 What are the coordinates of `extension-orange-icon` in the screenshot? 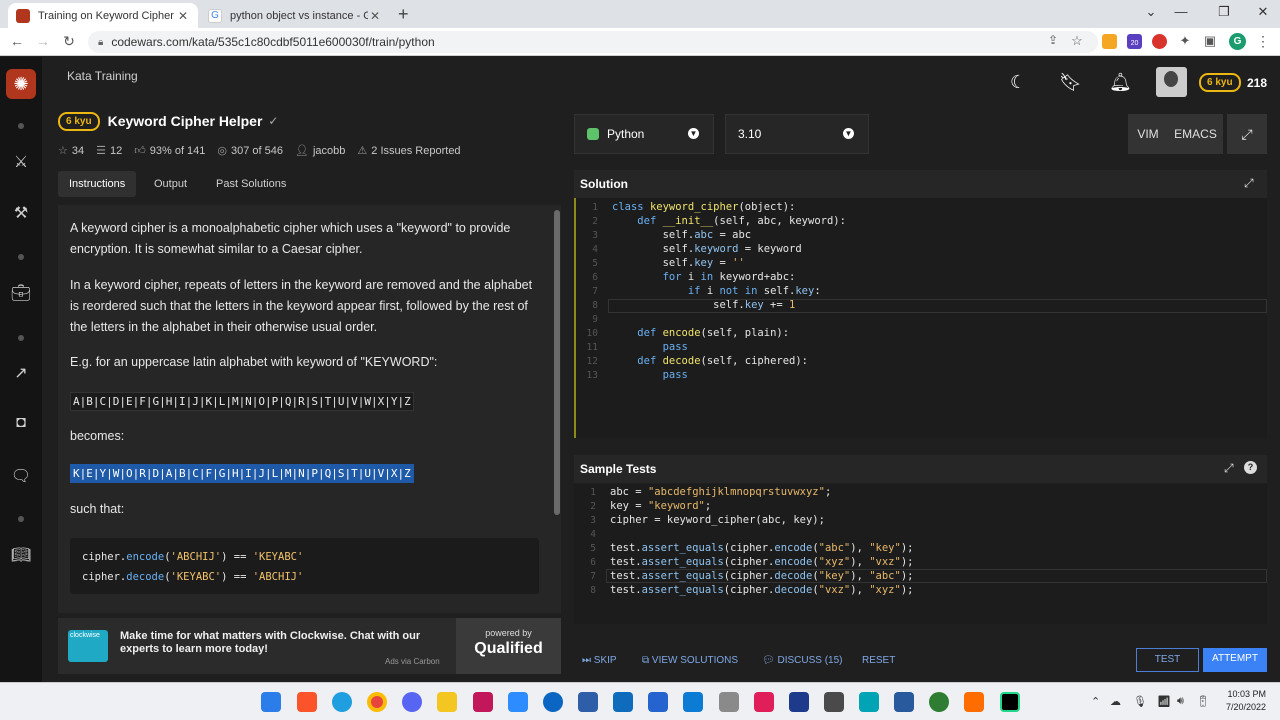 It's located at (1109, 41).